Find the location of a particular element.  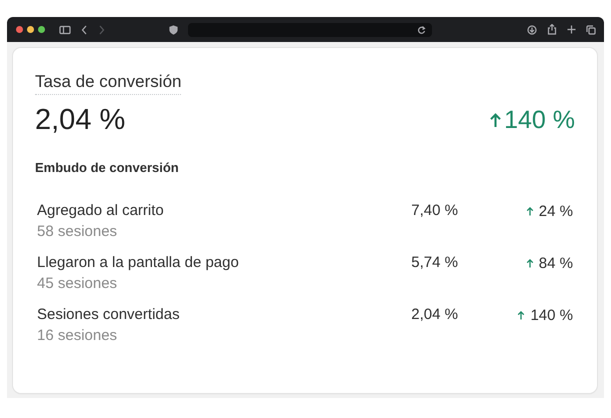

session-count: 45 sesiones is located at coordinates (77, 283).